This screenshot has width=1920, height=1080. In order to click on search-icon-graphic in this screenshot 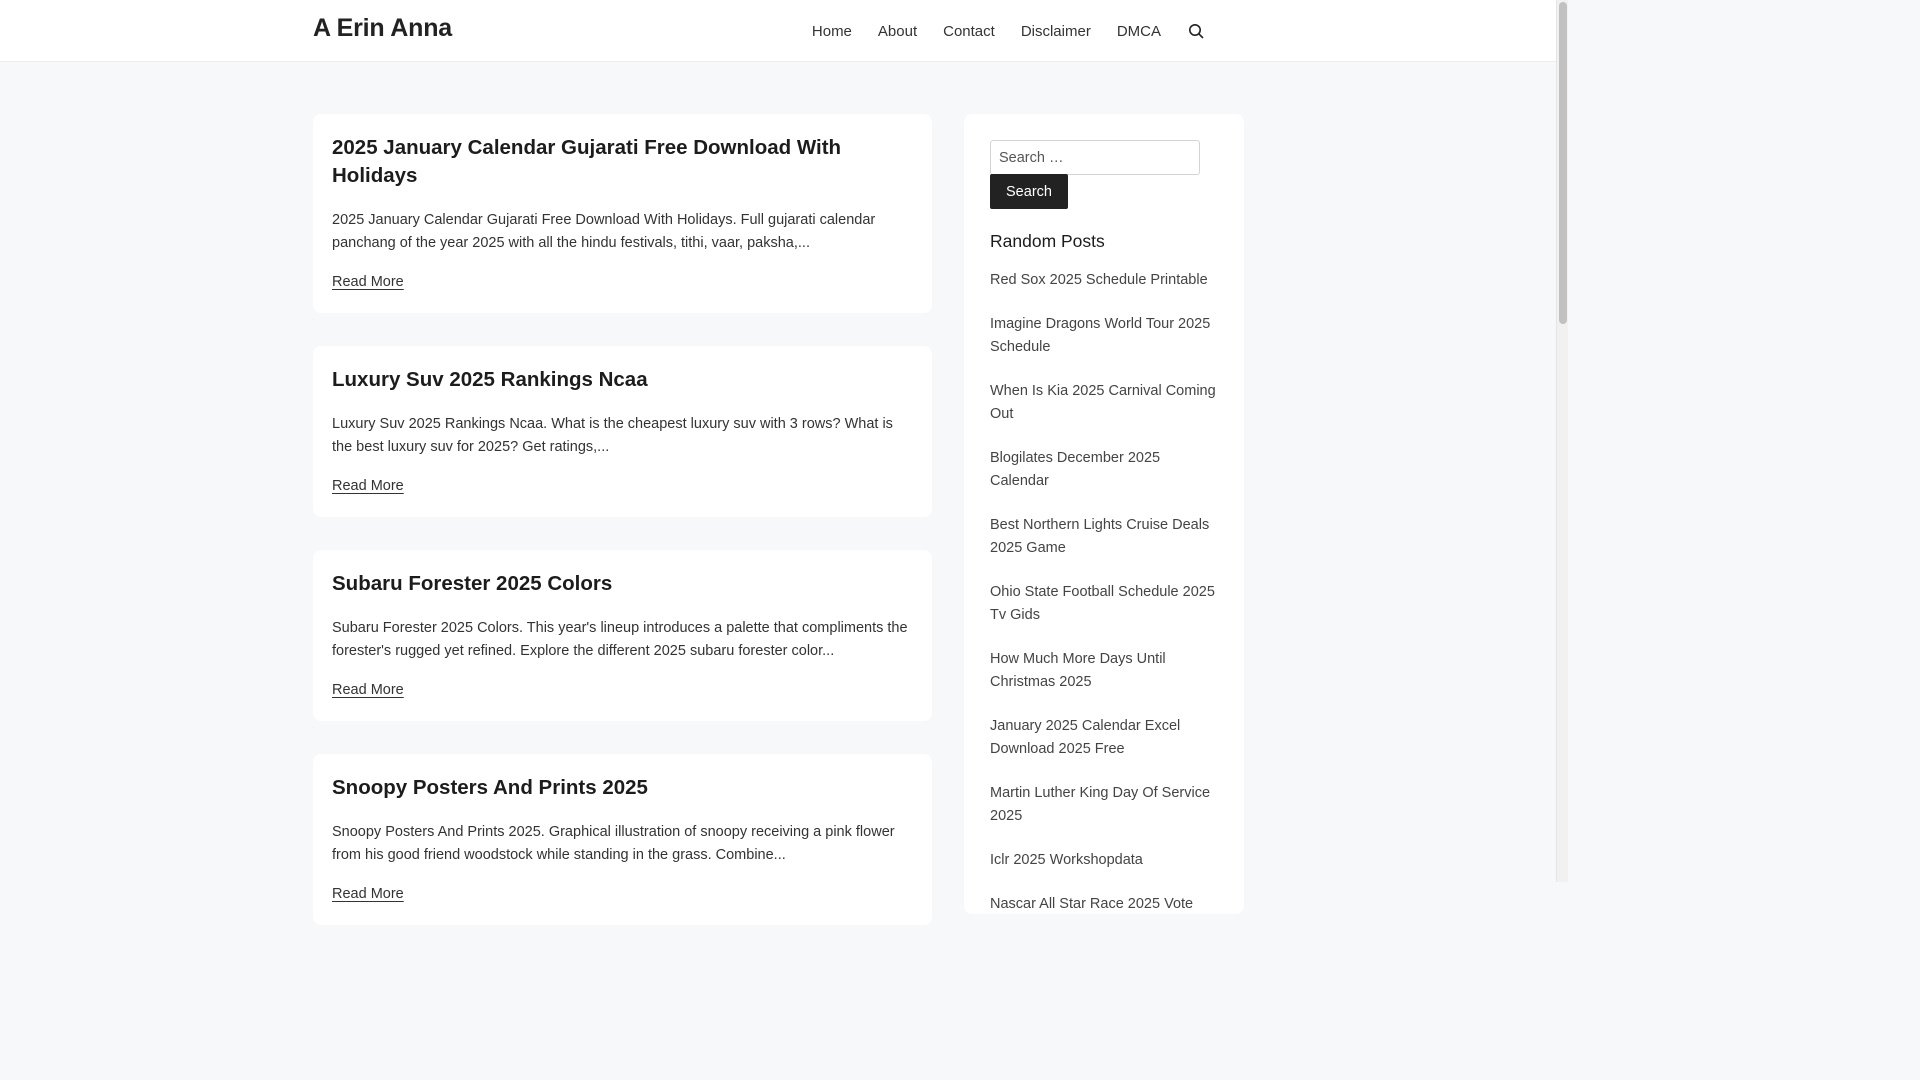, I will do `click(1196, 31)`.